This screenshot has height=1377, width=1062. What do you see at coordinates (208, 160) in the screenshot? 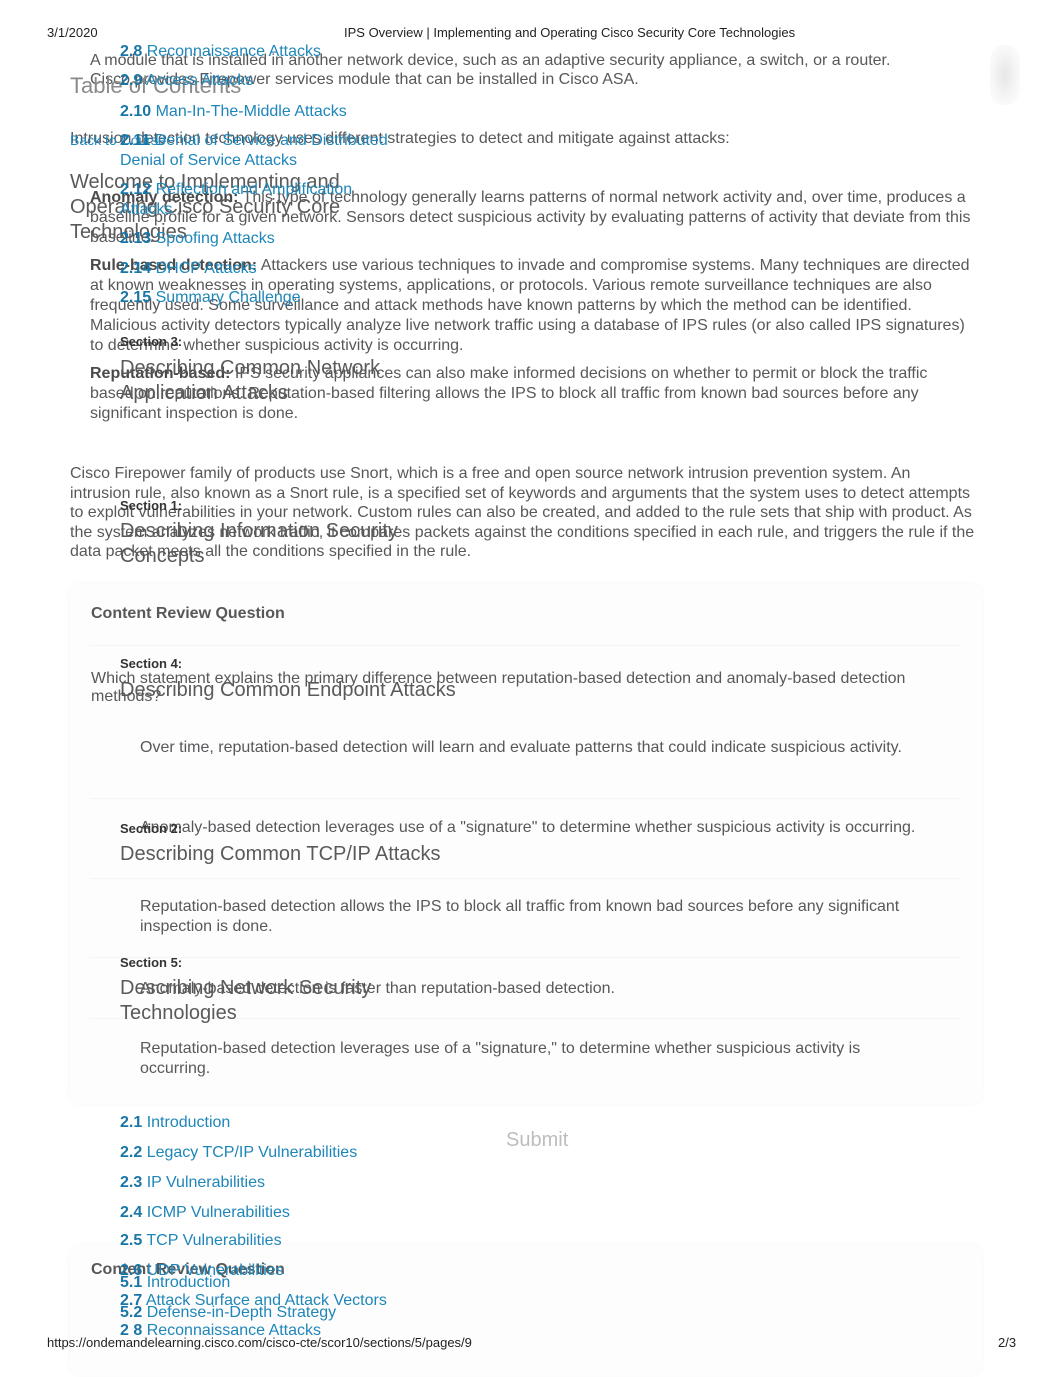
I see `toc-label: Denial of Service Attacks` at bounding box center [208, 160].